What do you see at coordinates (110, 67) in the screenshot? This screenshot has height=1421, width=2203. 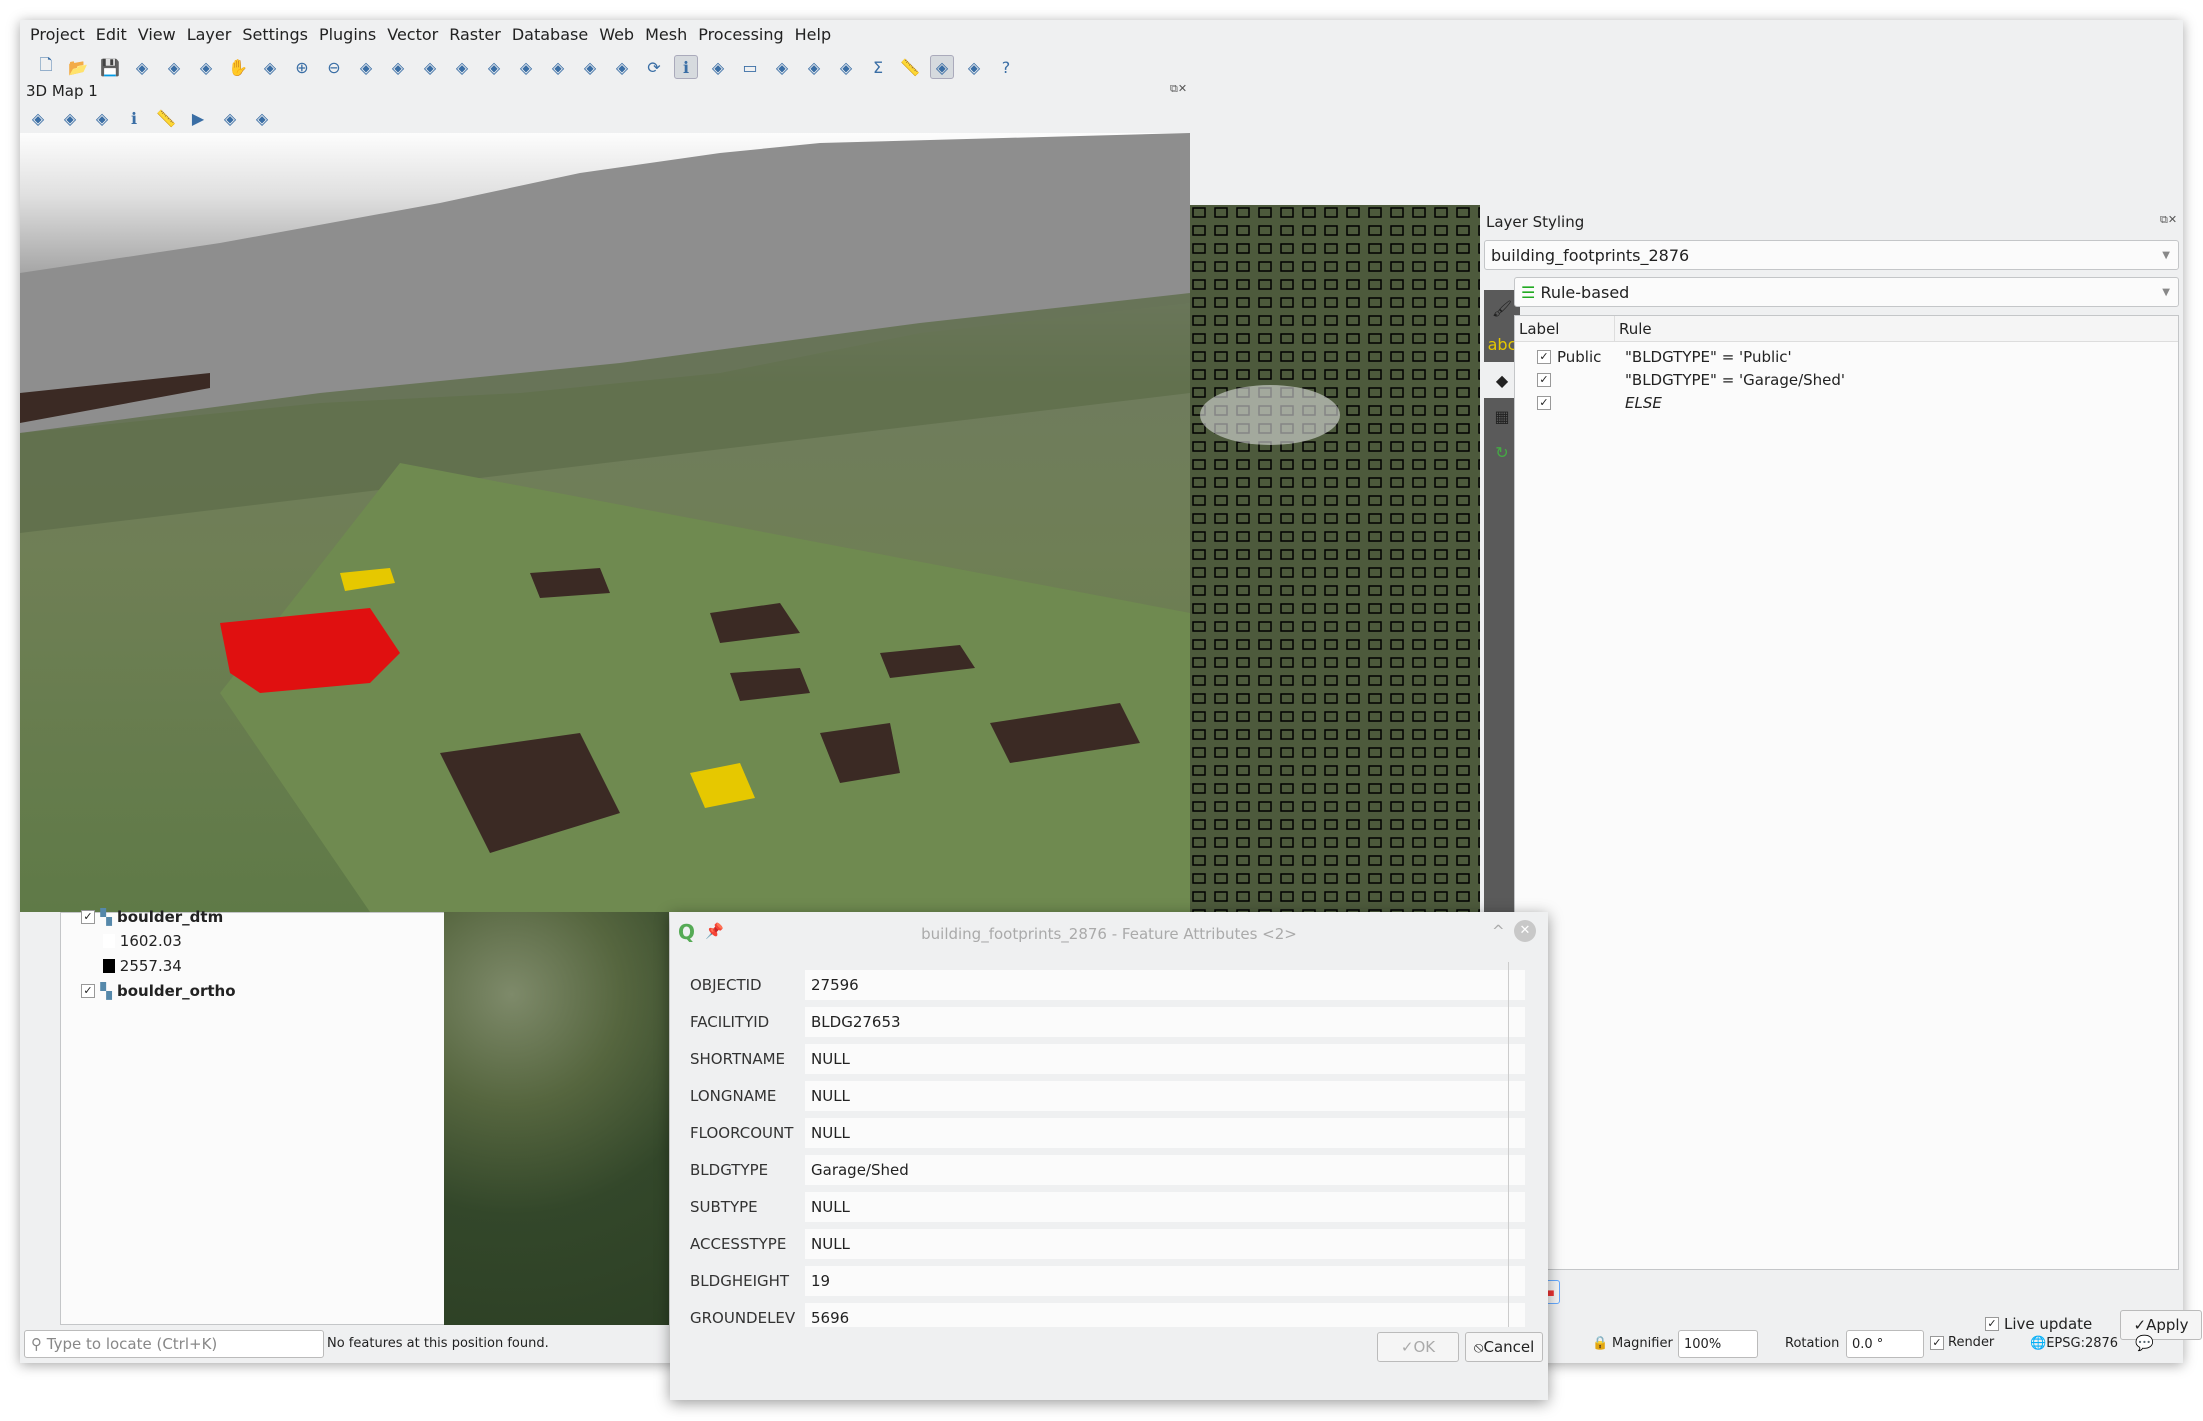 I see `save-icon: 💾` at bounding box center [110, 67].